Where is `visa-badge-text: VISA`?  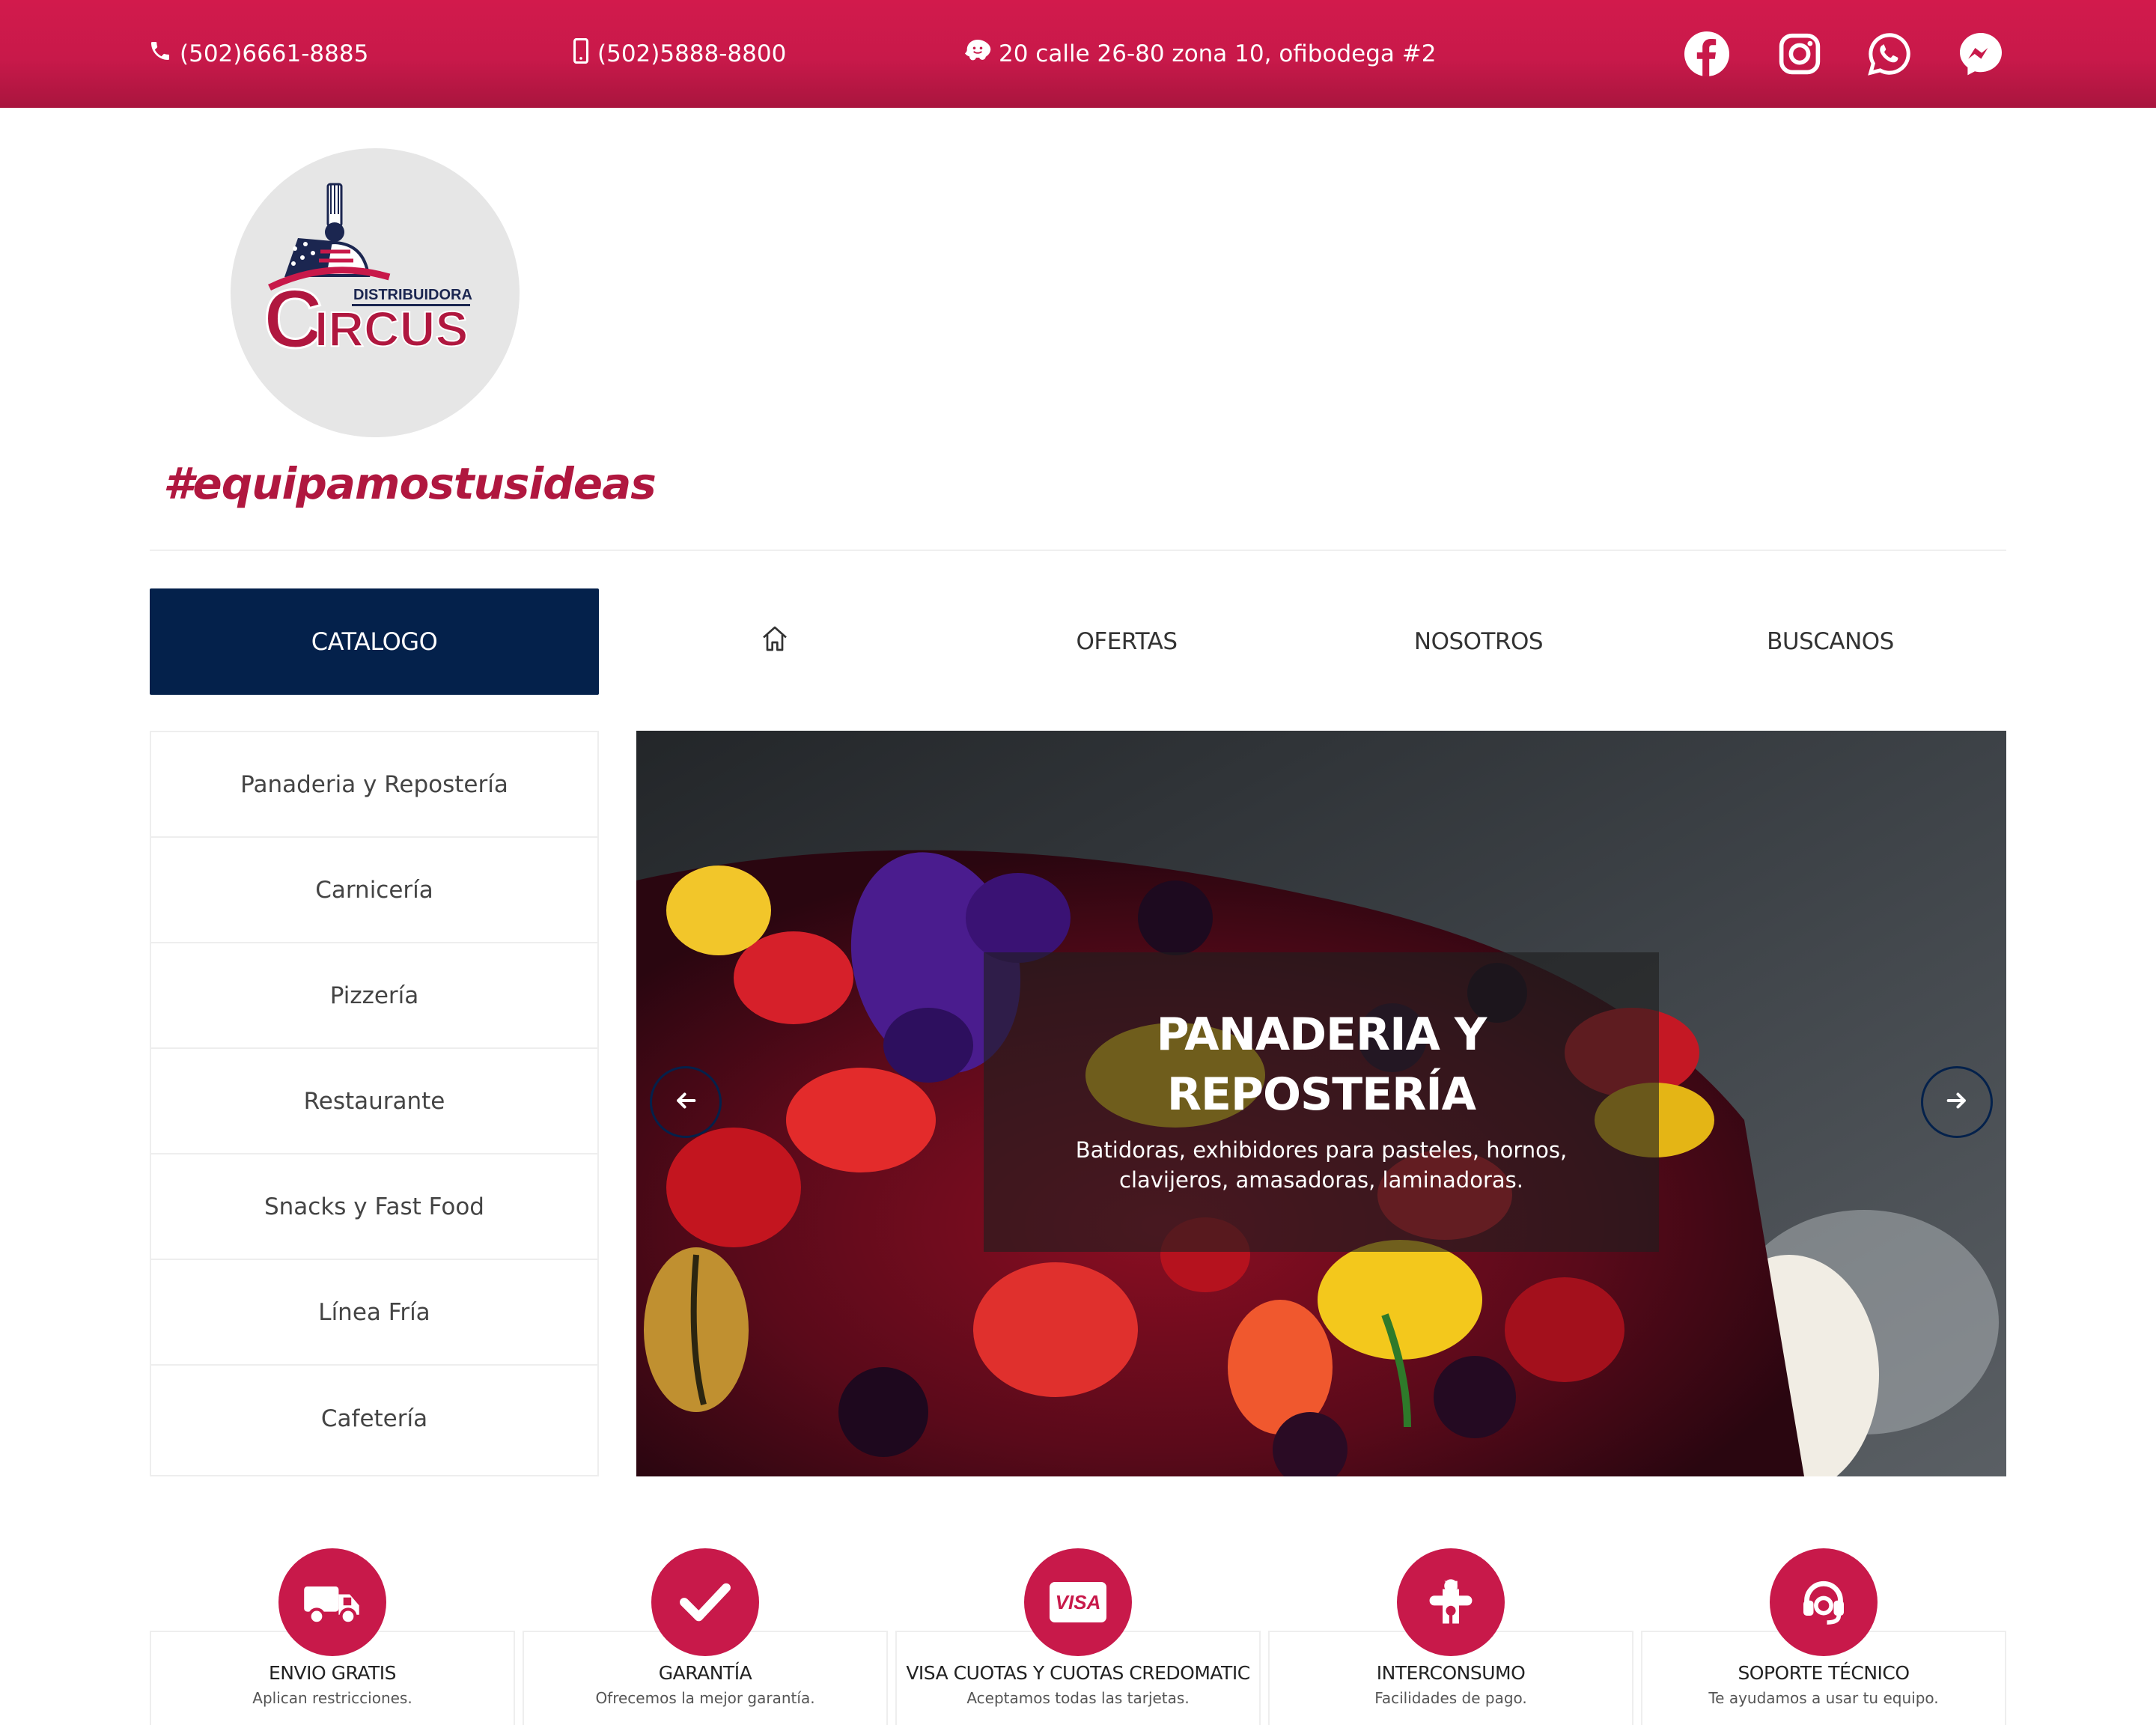
visa-badge-text: VISA is located at coordinates (1078, 1602).